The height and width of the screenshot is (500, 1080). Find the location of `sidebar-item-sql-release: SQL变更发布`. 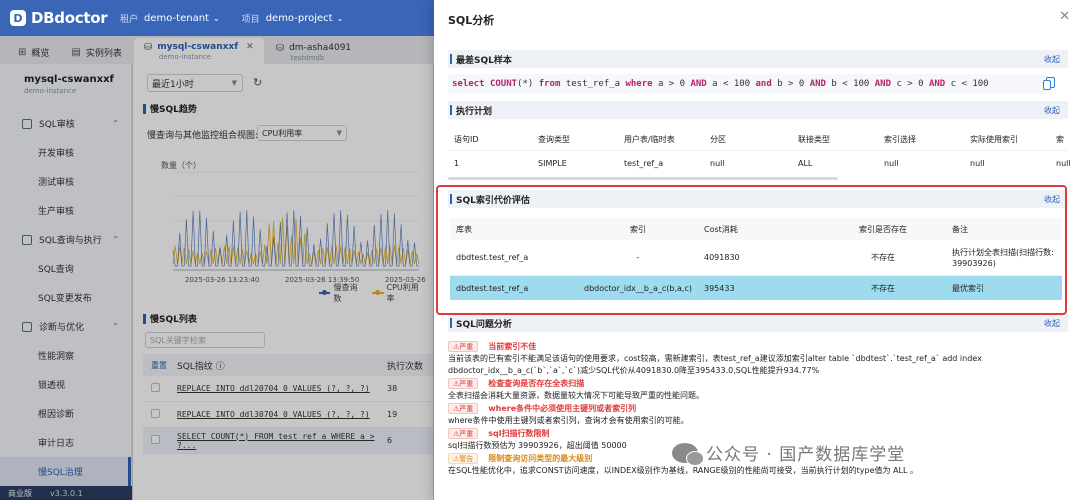

sidebar-item-sql-release: SQL变更发布 is located at coordinates (65, 297).